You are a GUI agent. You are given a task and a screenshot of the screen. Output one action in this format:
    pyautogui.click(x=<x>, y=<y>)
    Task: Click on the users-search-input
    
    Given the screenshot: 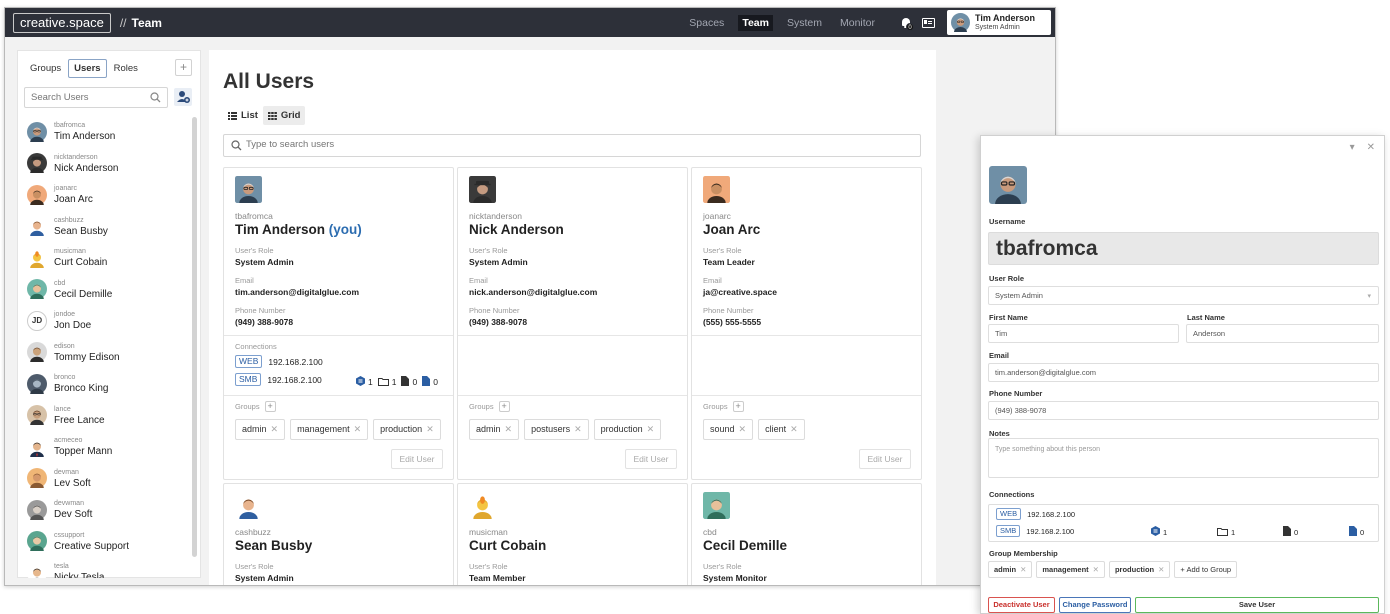 What is the action you would take?
    pyautogui.click(x=546, y=144)
    